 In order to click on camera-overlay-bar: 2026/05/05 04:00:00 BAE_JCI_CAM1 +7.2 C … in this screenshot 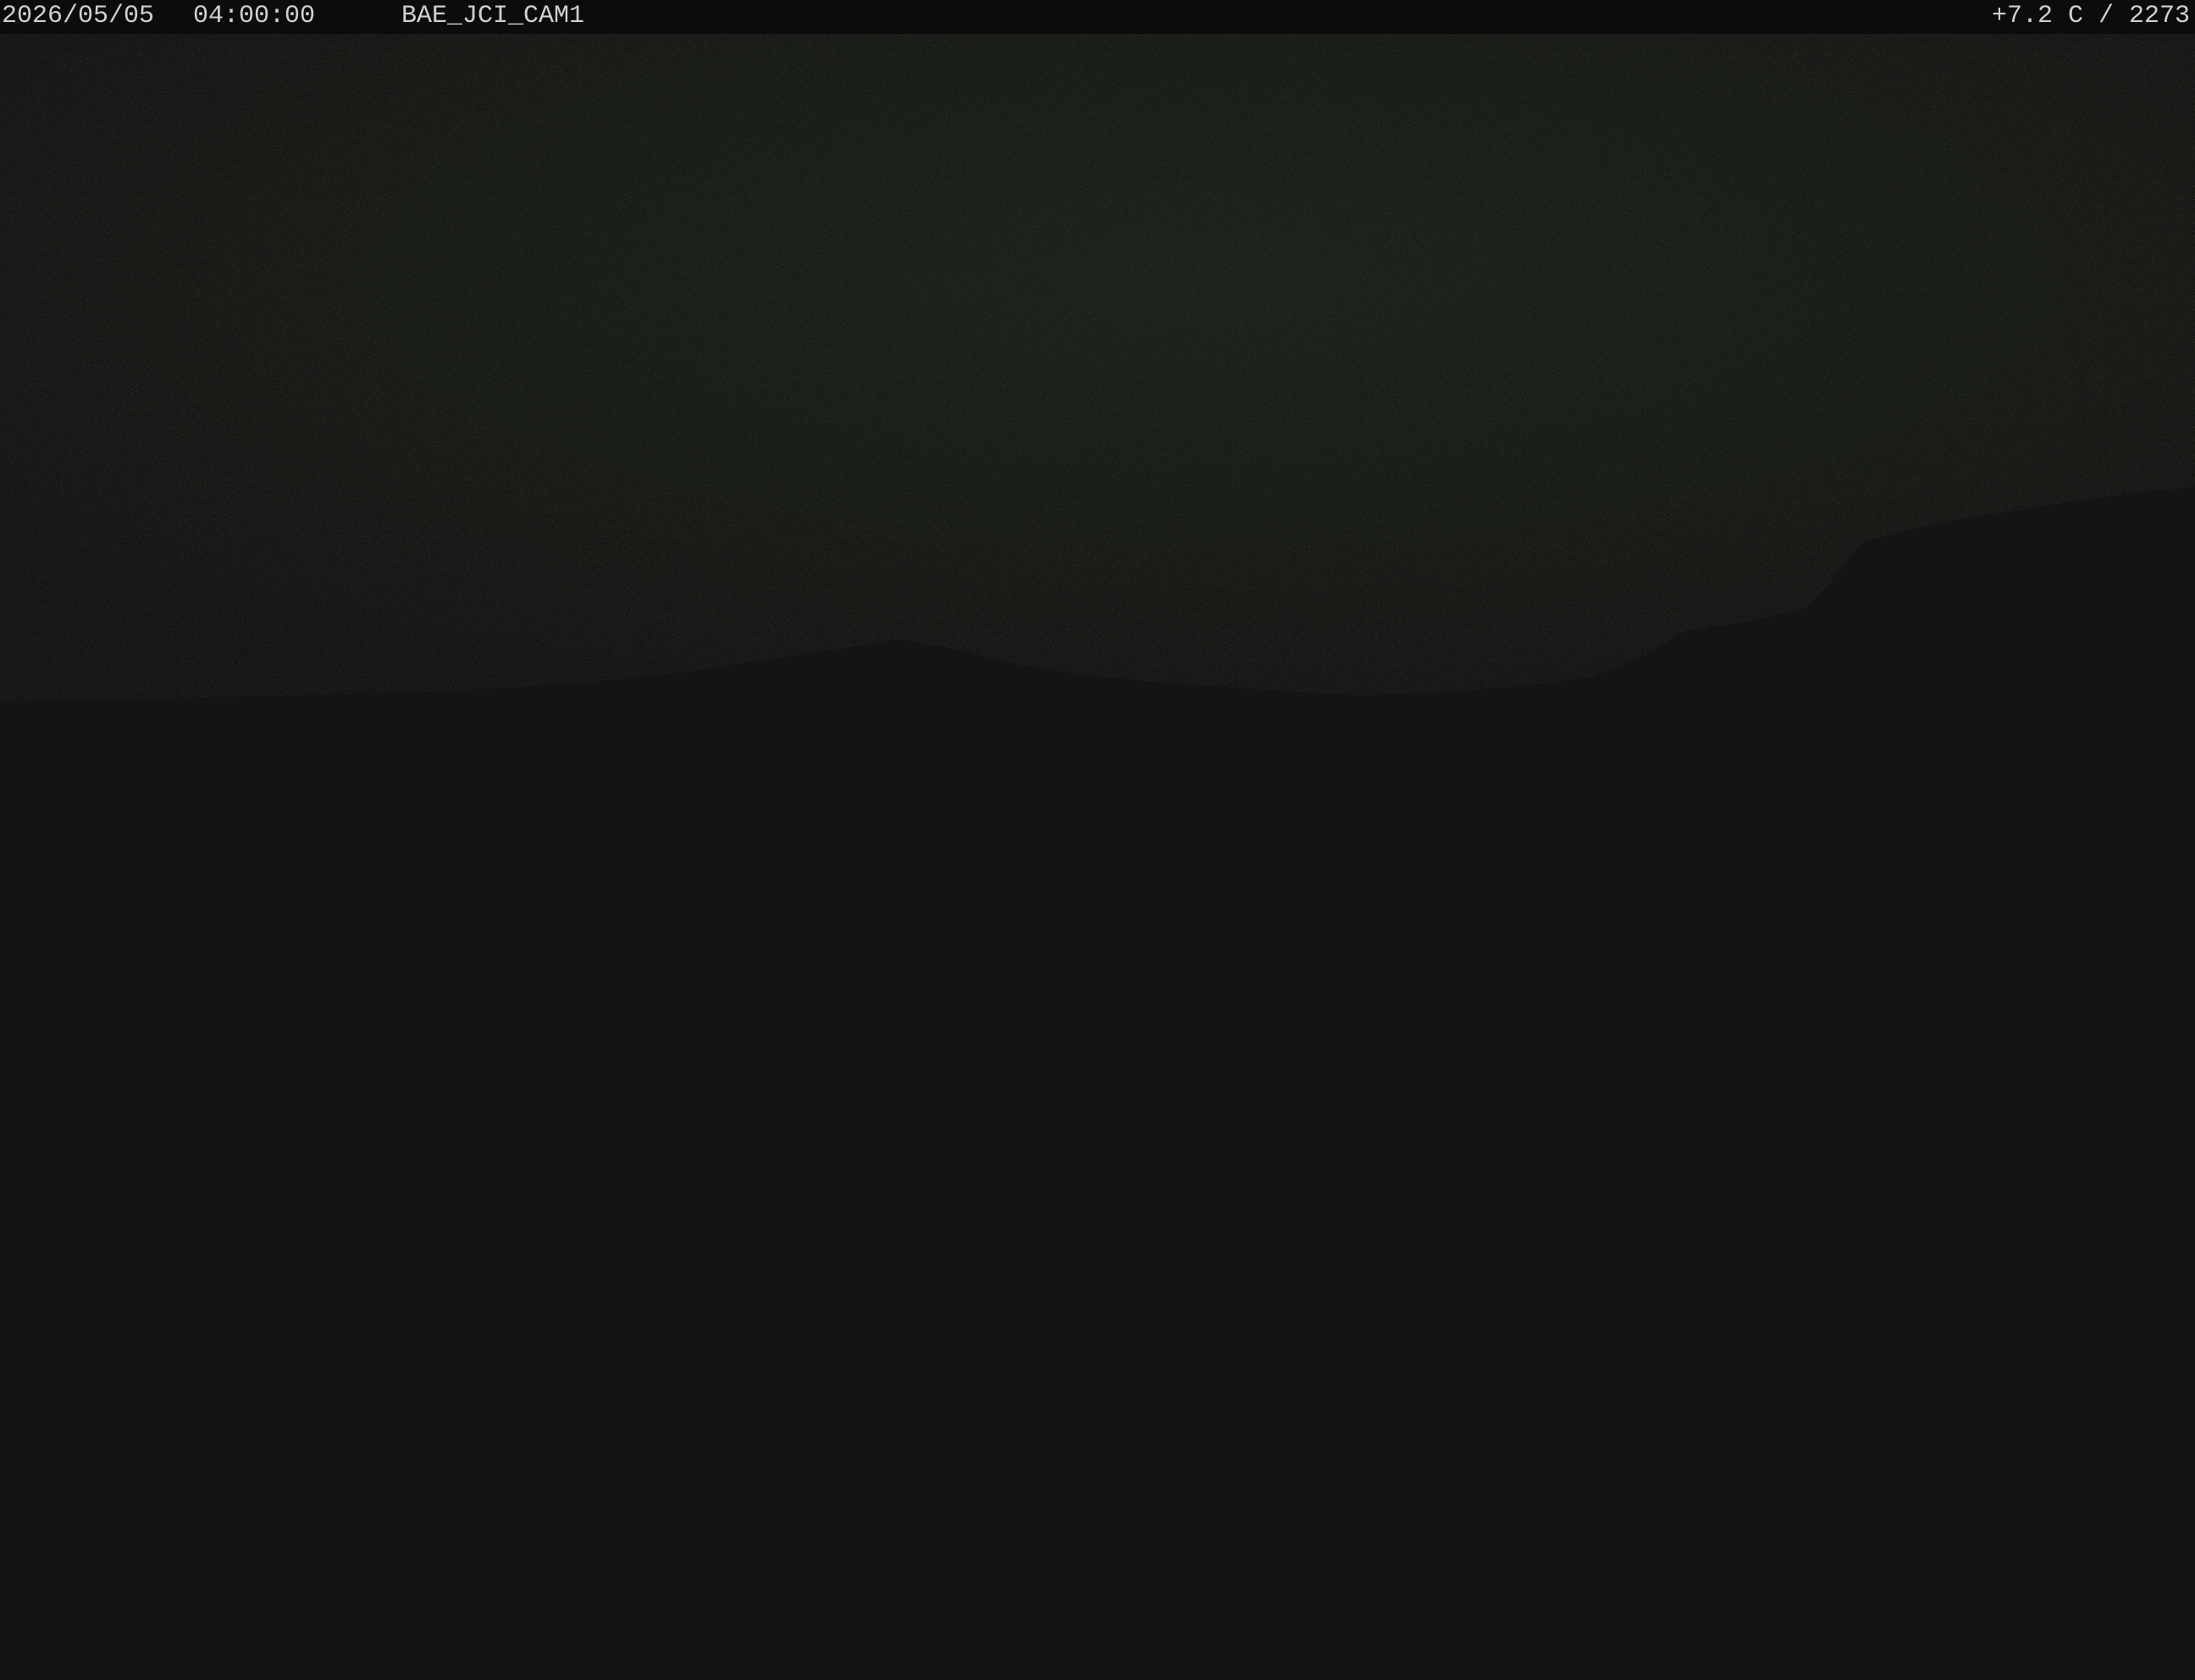, I will do `click(1097, 17)`.